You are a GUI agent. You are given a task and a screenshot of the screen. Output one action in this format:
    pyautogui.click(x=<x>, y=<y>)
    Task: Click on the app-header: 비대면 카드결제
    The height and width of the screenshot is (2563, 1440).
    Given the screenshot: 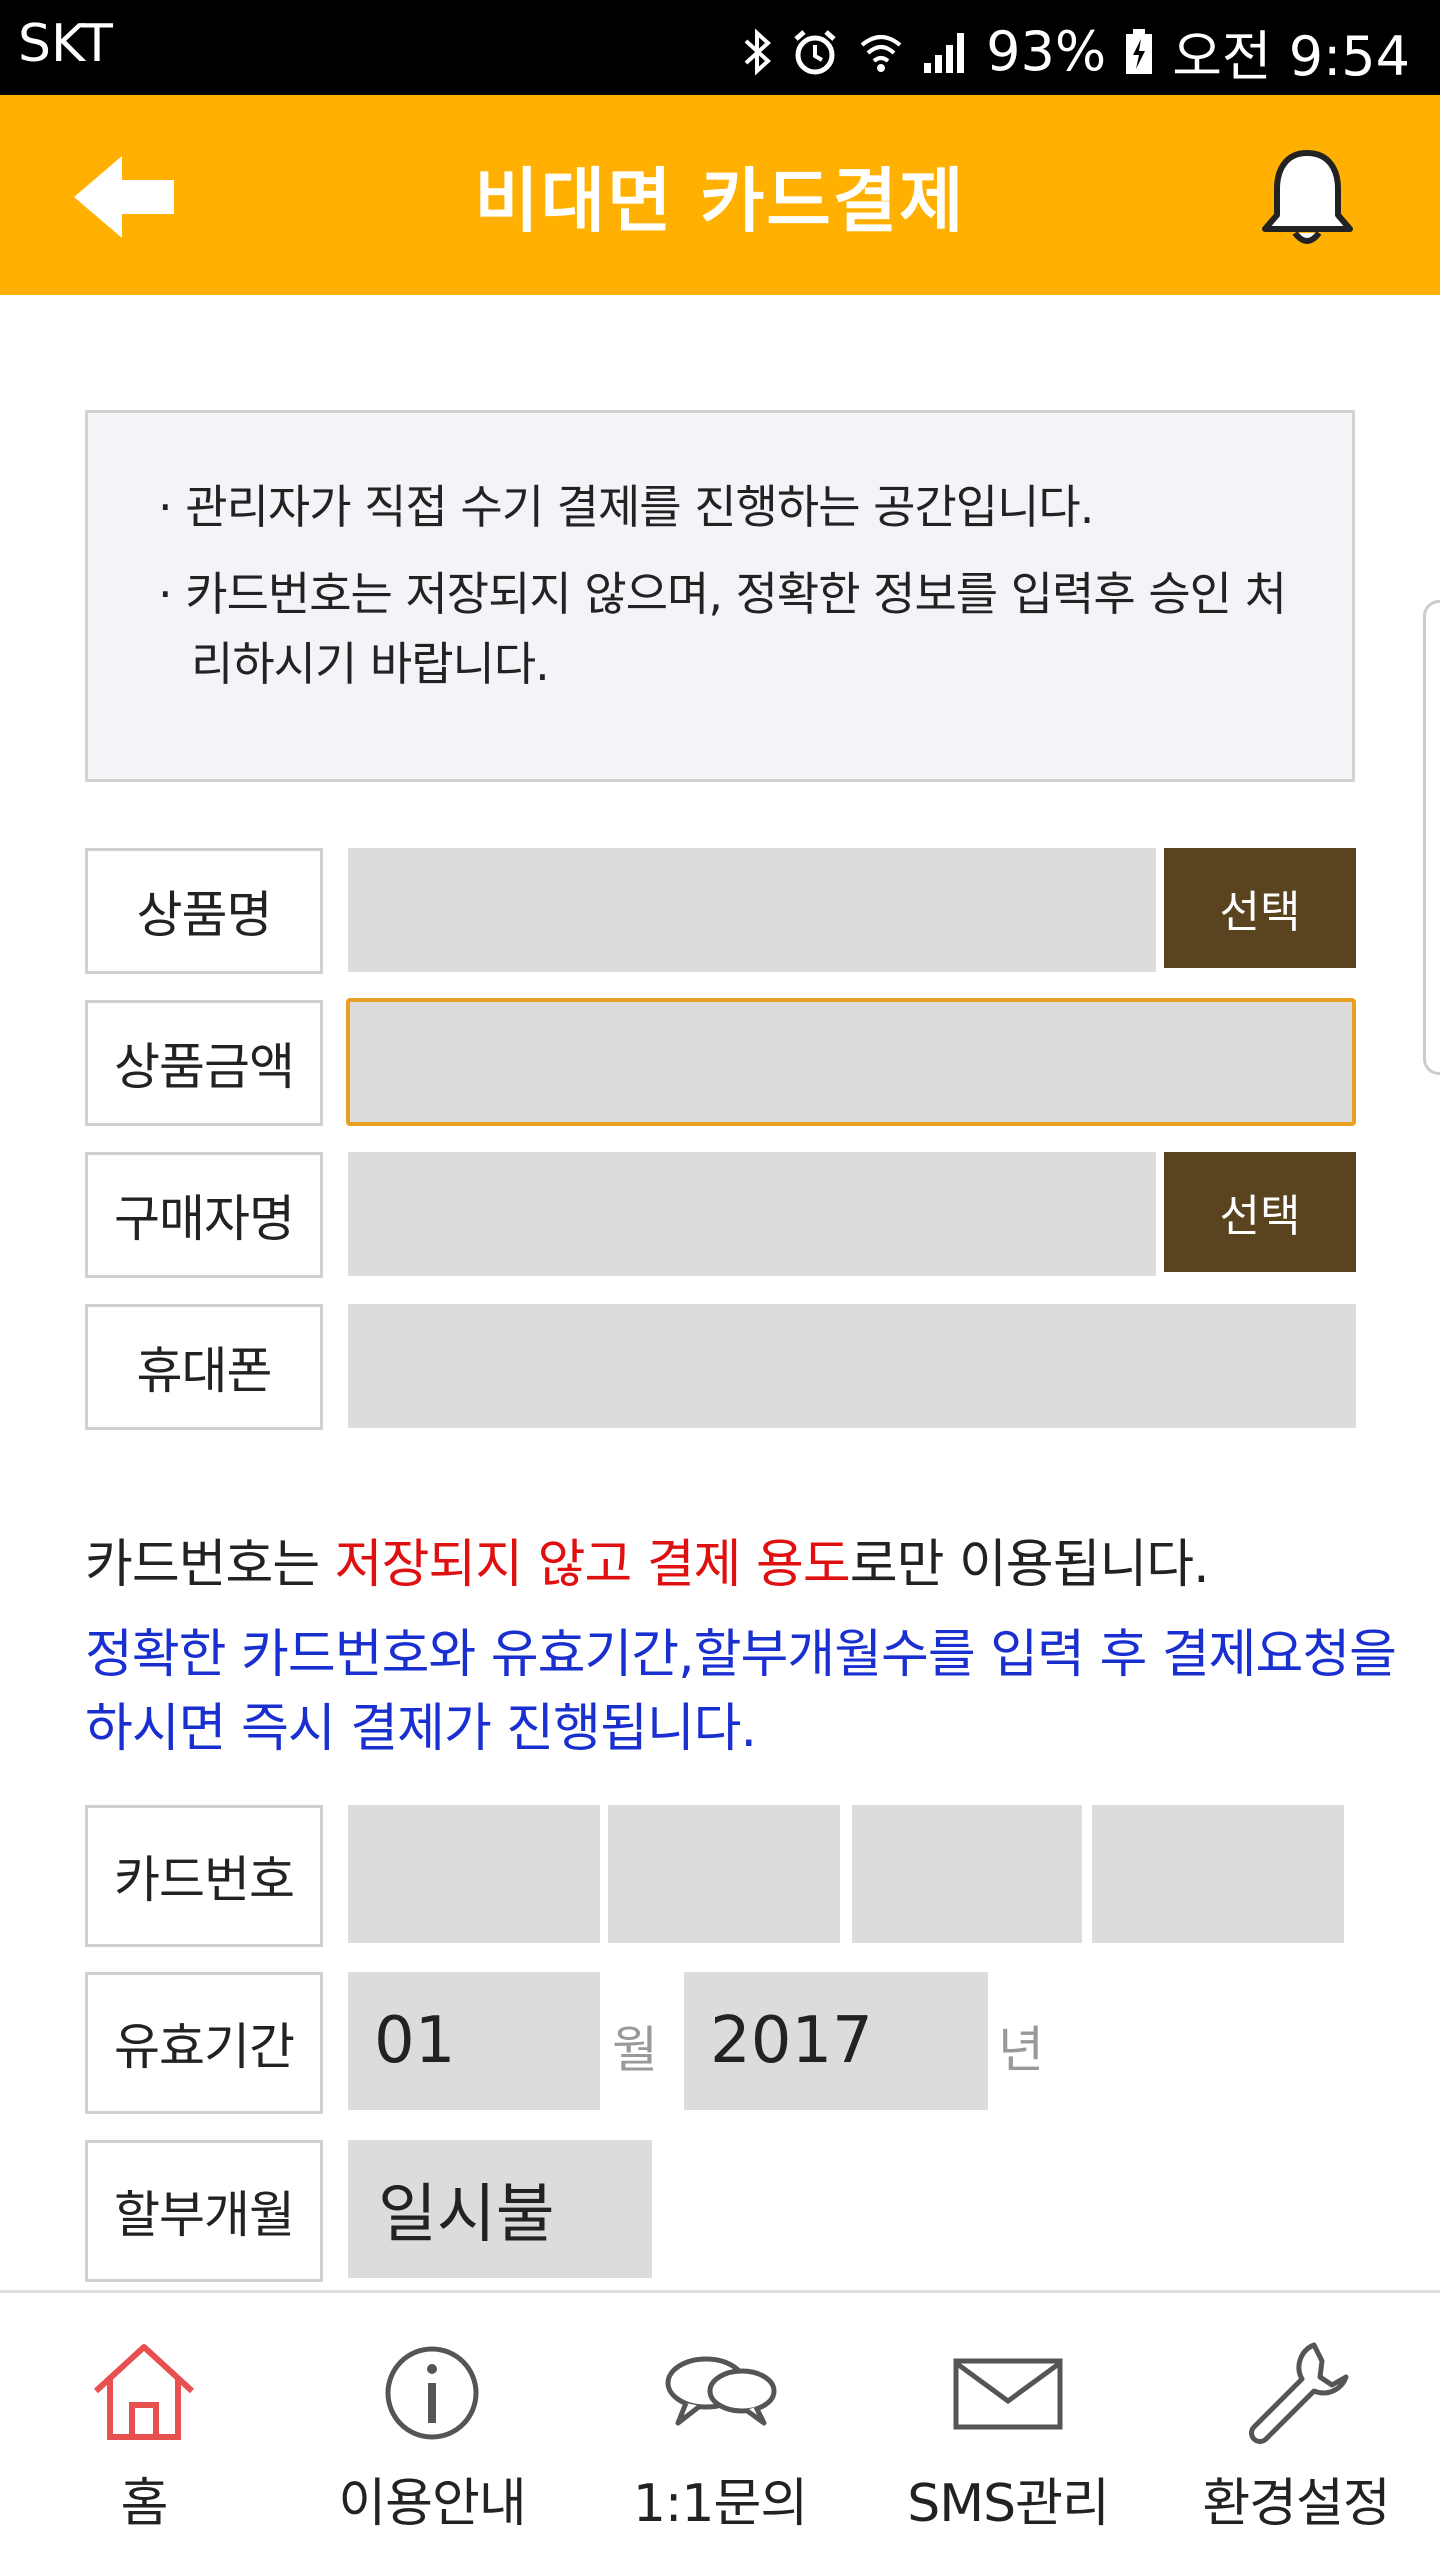 What is the action you would take?
    pyautogui.click(x=720, y=195)
    